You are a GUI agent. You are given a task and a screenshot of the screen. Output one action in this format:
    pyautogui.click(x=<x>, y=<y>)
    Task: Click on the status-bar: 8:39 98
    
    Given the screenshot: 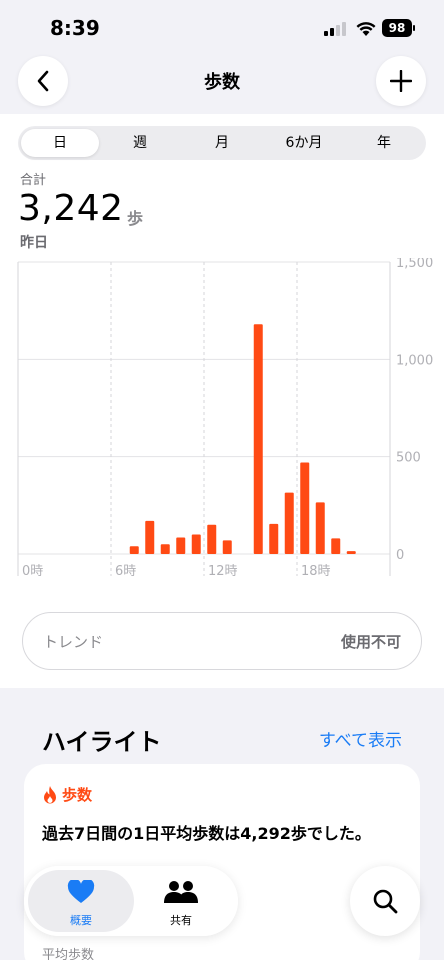 What is the action you would take?
    pyautogui.click(x=222, y=28)
    